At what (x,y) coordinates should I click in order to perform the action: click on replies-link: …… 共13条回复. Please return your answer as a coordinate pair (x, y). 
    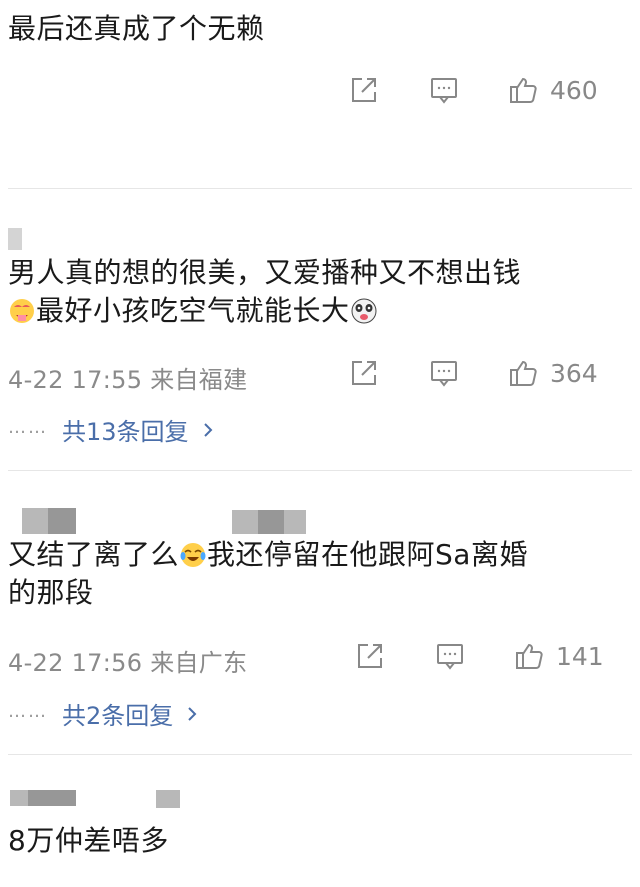
    Looking at the image, I should click on (111, 429).